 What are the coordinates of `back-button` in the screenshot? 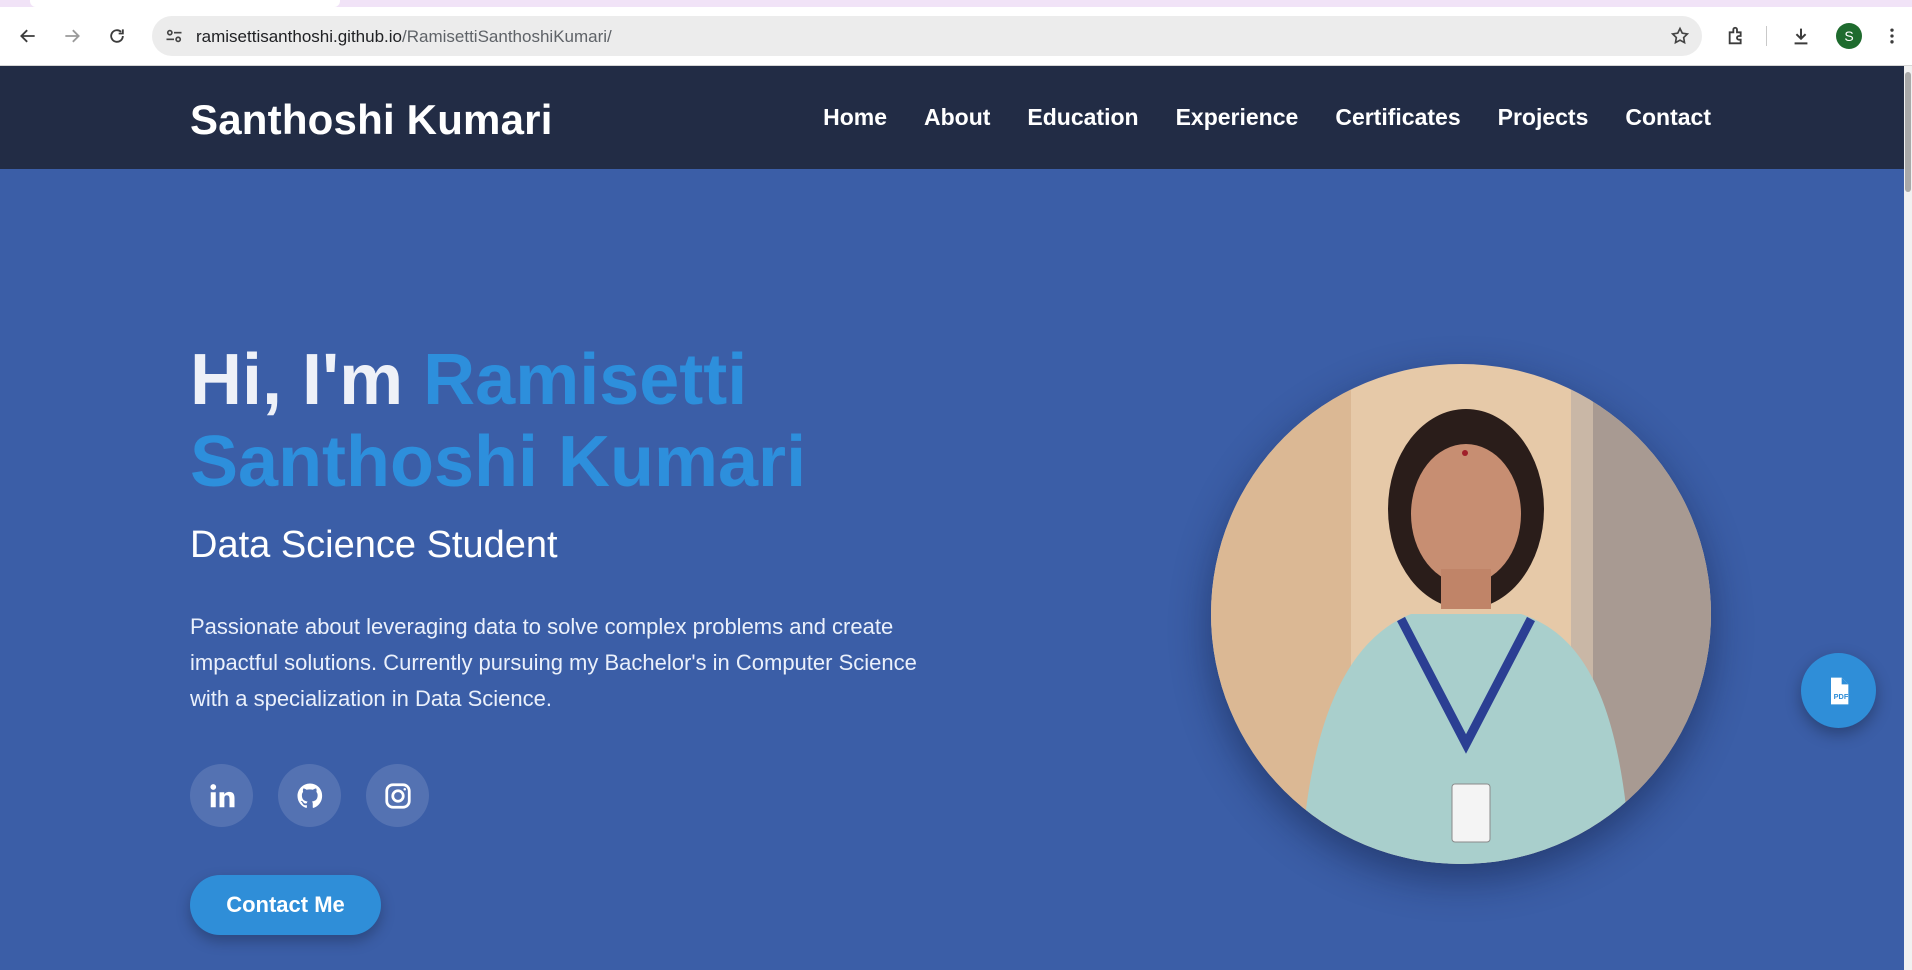 It's located at (28, 36).